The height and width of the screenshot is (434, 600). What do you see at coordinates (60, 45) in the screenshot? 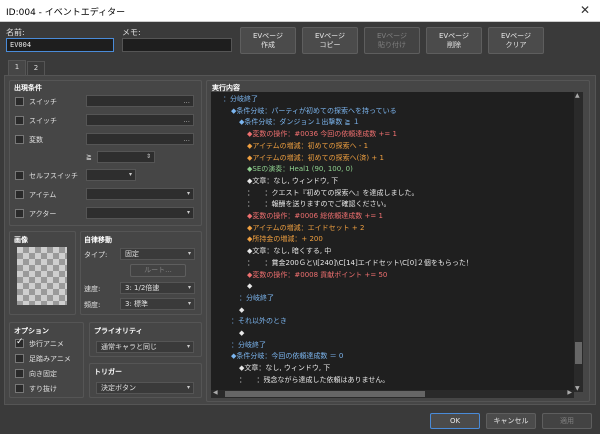
I see `name-input: EV004` at bounding box center [60, 45].